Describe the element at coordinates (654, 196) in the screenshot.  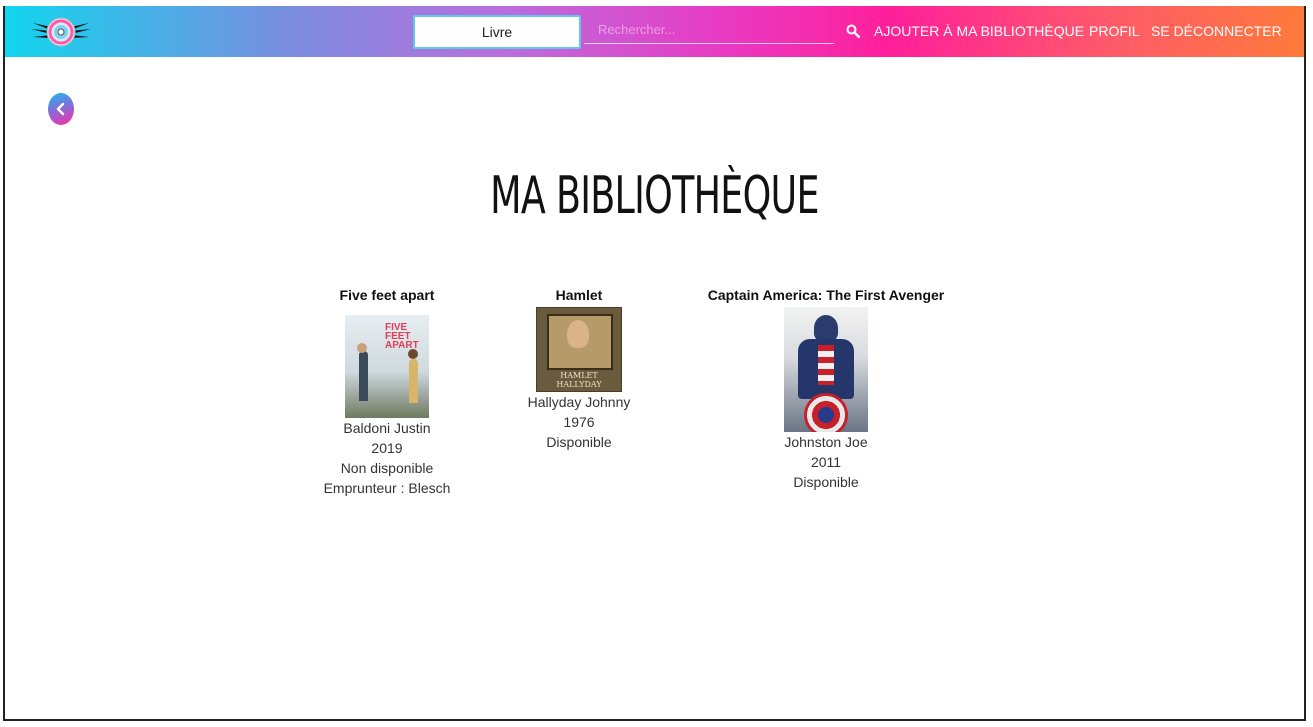
I see `page-title: MA BIBLIOTHÈQUE` at that location.